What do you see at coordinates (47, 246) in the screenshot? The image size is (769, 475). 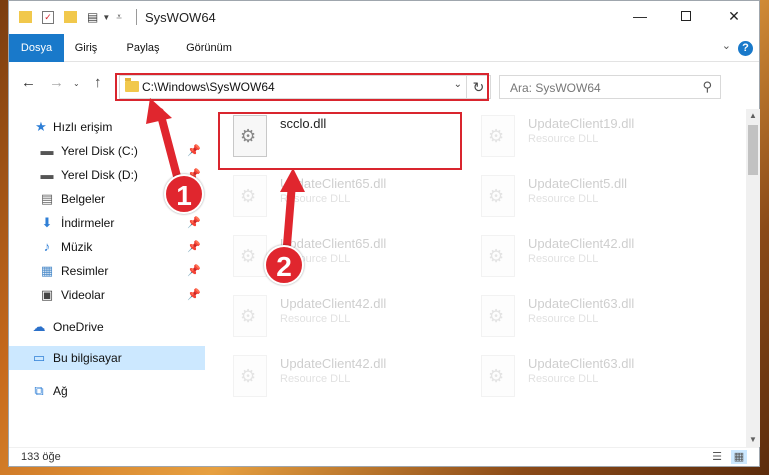 I see `music-icon: ♪` at bounding box center [47, 246].